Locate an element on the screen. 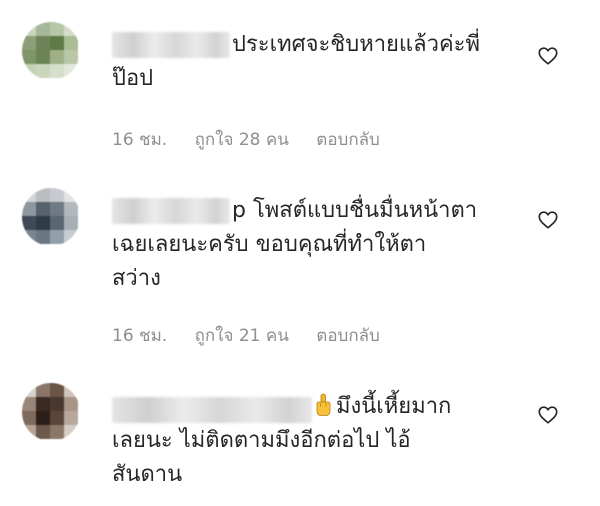 This screenshot has width=600, height=506. comment-meta: 16 ชม. ถูกใจ 28 คน ตอบกลับ is located at coordinates (257, 139).